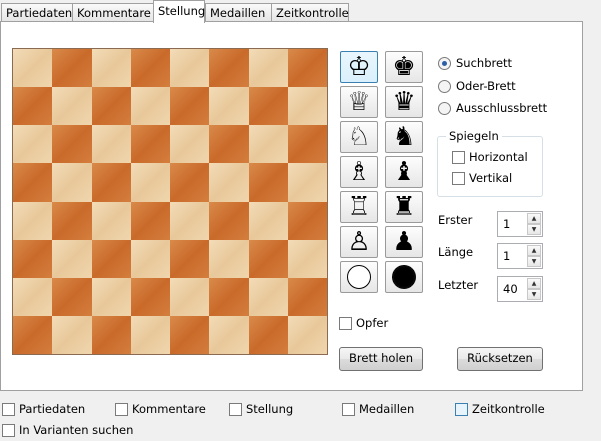  I want to click on tab-partiedaten: Partiedaten, so click(37, 12).